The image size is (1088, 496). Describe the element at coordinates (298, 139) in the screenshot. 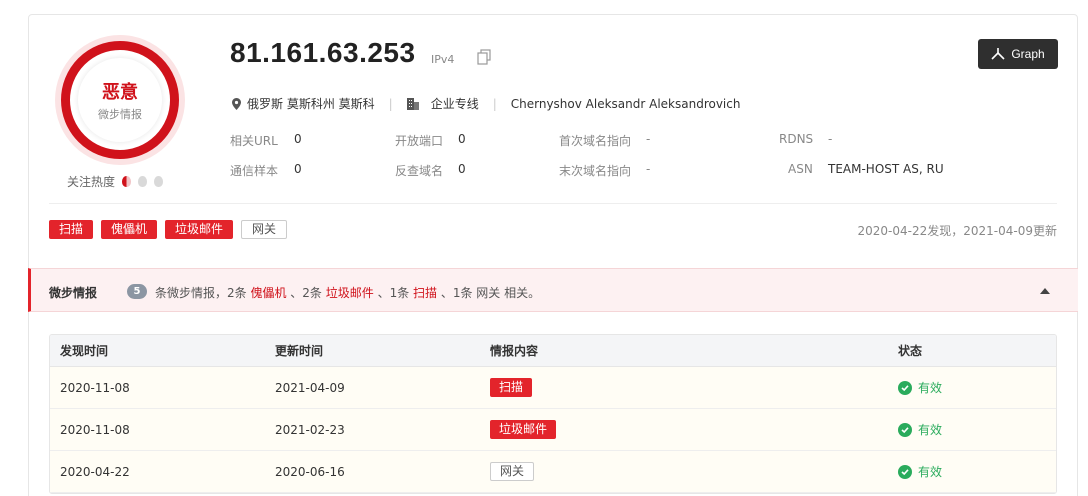

I see `stat-related-url-value: 0` at that location.